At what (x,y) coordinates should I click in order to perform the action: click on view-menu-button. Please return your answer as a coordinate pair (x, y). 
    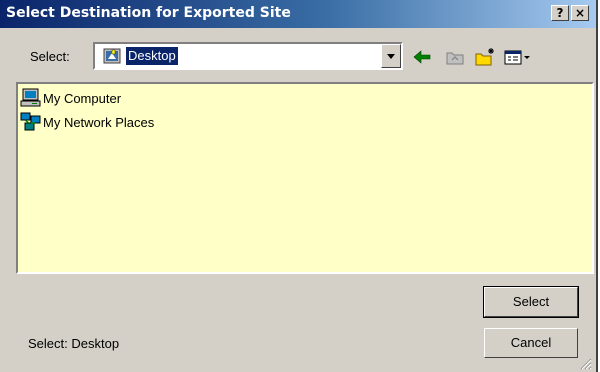
    Looking at the image, I should click on (518, 57).